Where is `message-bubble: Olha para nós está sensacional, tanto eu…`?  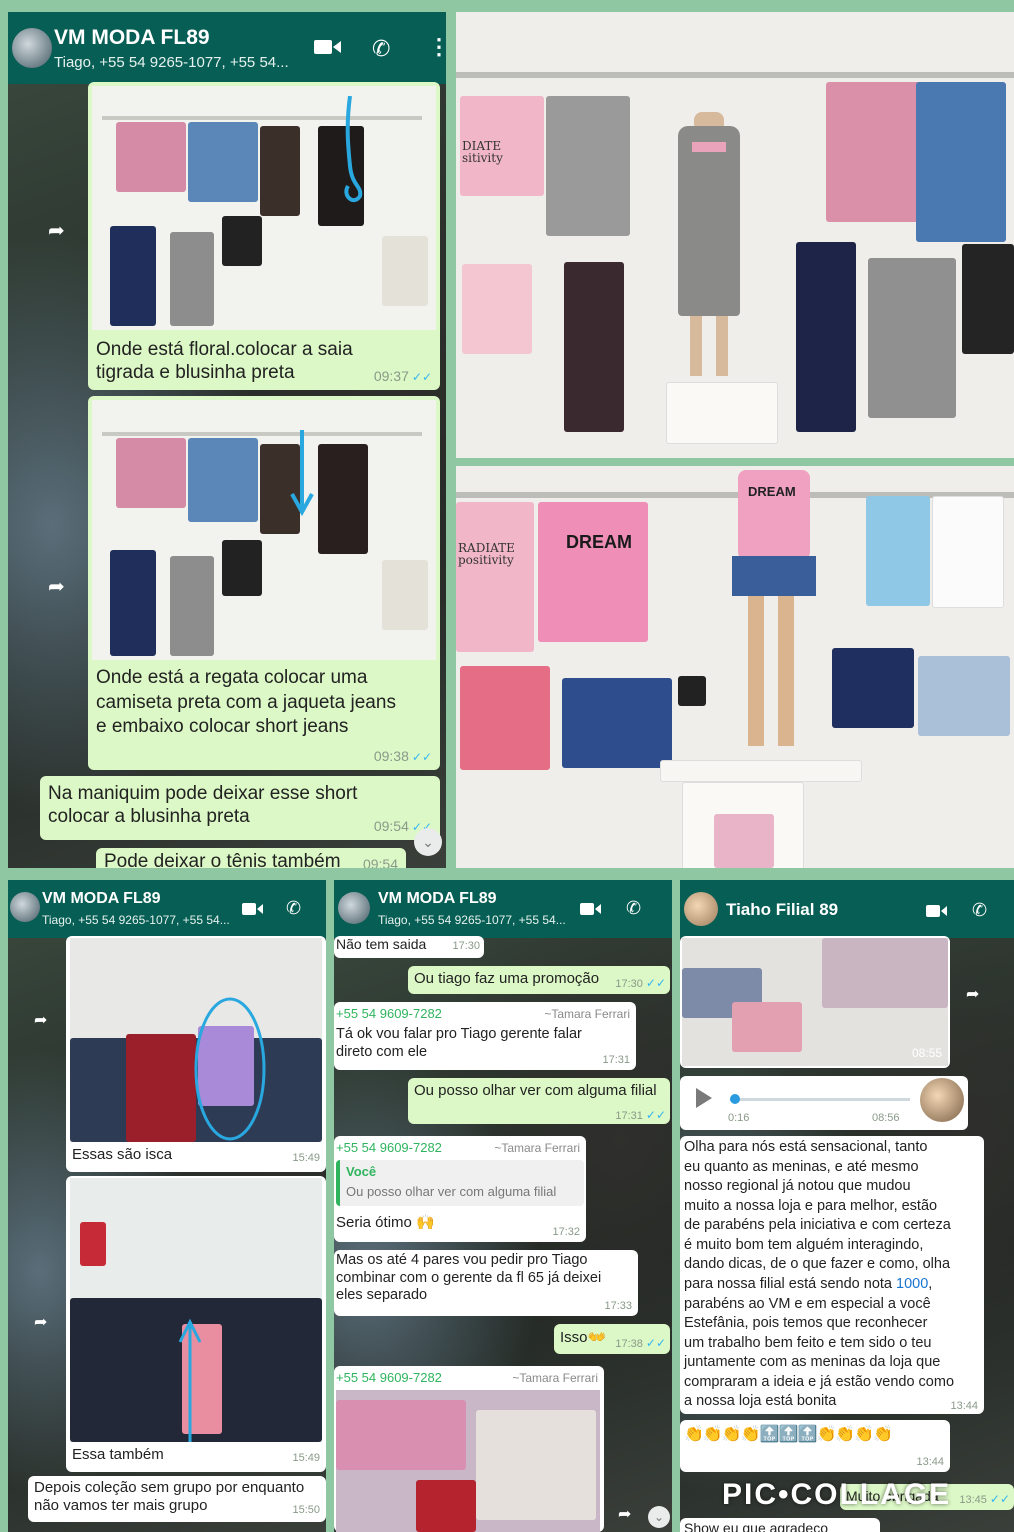
message-bubble: Olha para nós está sensacional, tanto eu… is located at coordinates (832, 1275).